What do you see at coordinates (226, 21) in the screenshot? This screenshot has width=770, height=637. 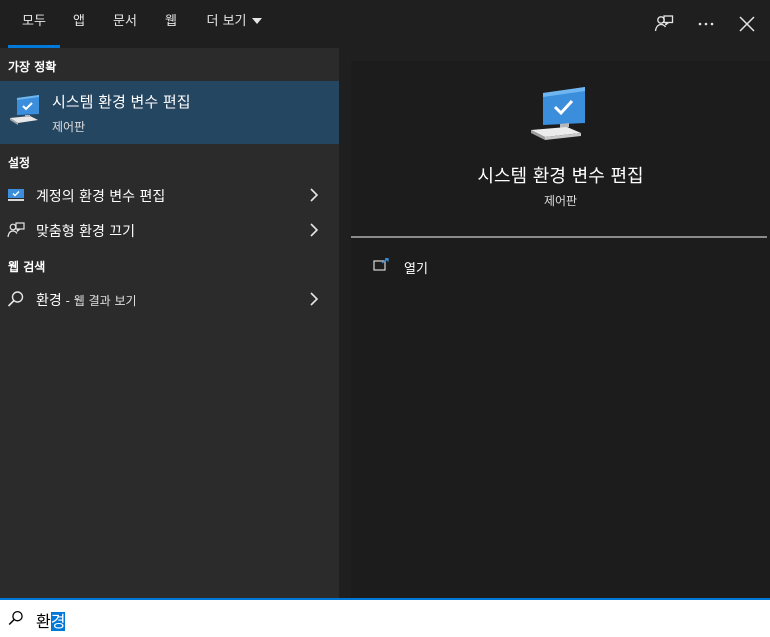 I see `tab-more-label: 더 보기` at bounding box center [226, 21].